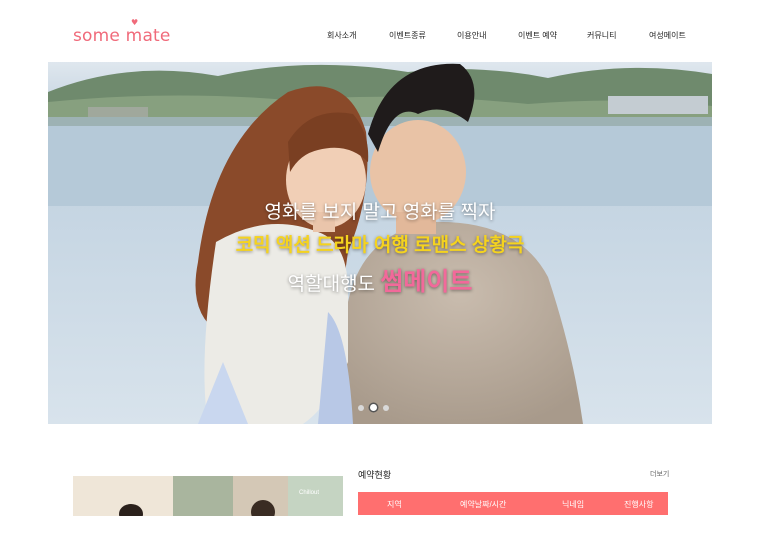 The image size is (760, 540). What do you see at coordinates (341, 35) in the screenshot?
I see `nav-item-company: 회사소개` at bounding box center [341, 35].